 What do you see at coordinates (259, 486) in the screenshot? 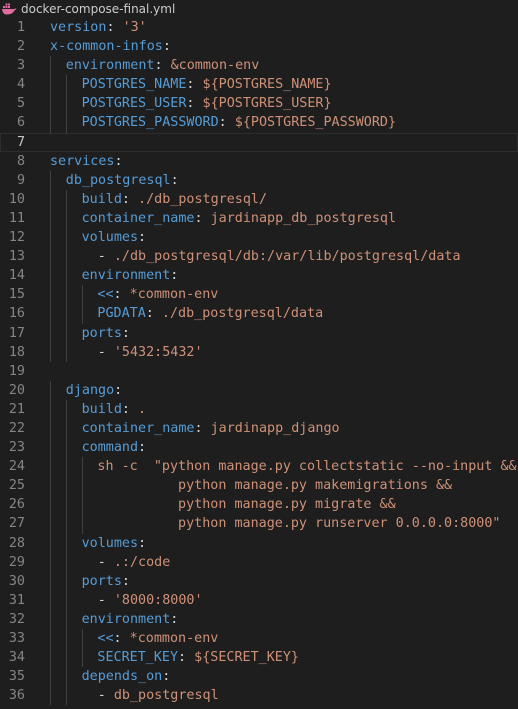
I see `code-line: 25 python manage.py makemigrations &&` at bounding box center [259, 486].